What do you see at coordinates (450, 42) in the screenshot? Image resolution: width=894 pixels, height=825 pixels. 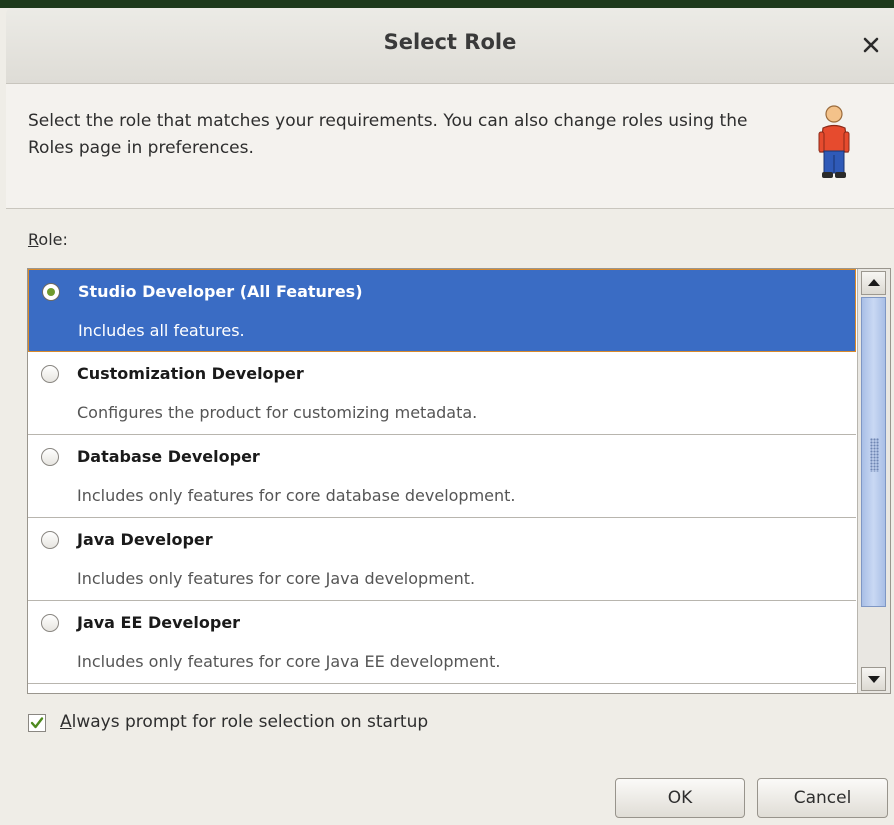 I see `dialog-title: Select Role` at bounding box center [450, 42].